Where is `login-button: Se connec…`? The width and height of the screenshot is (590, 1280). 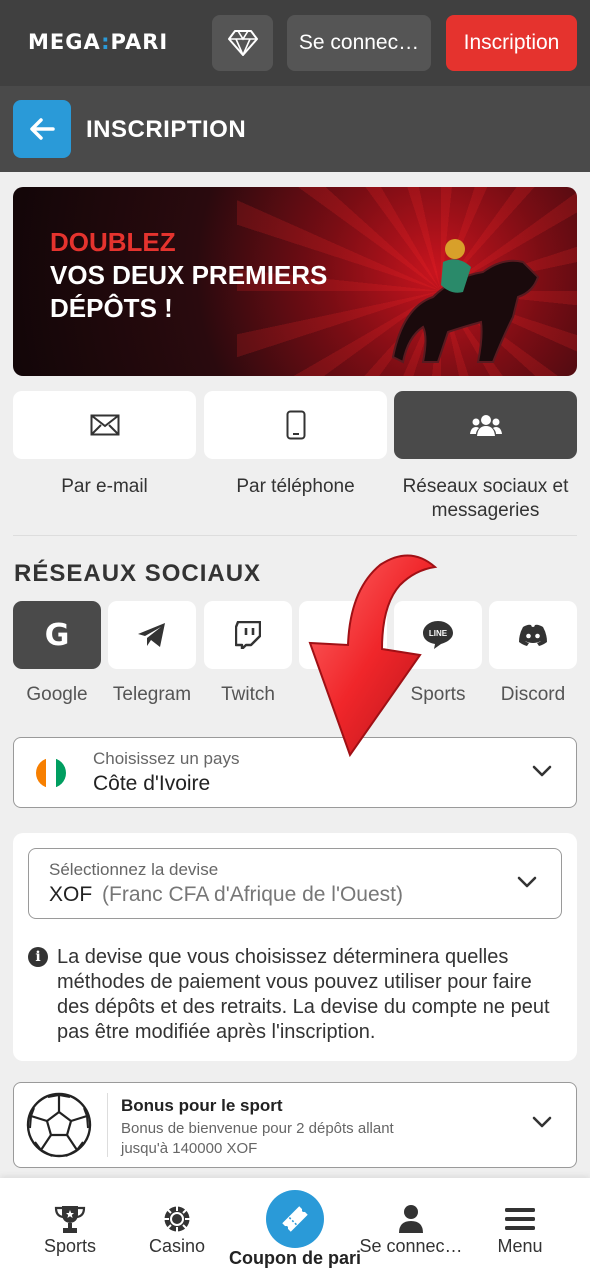 login-button: Se connec… is located at coordinates (359, 43).